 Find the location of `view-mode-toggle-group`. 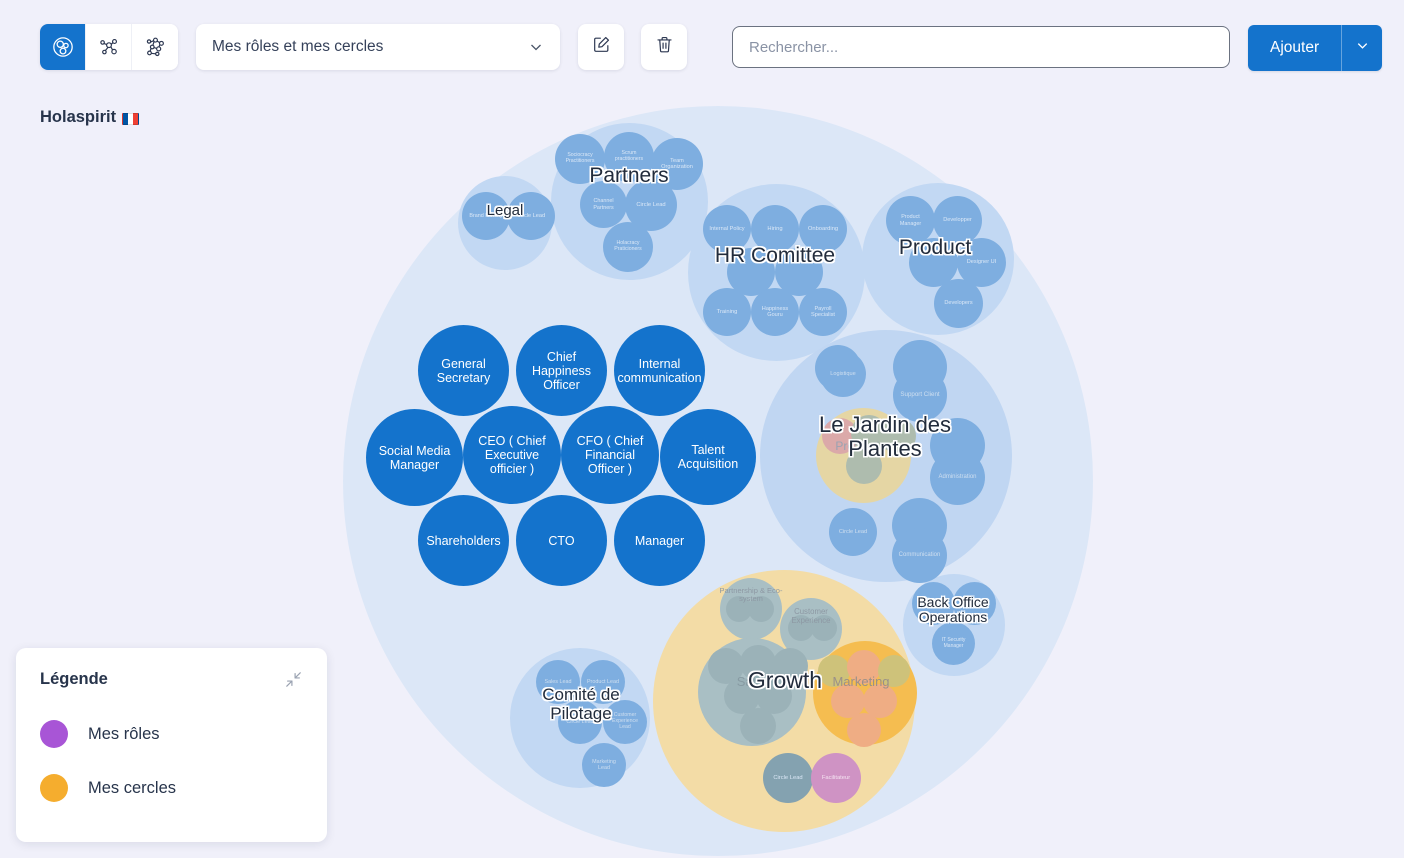

view-mode-toggle-group is located at coordinates (109, 47).